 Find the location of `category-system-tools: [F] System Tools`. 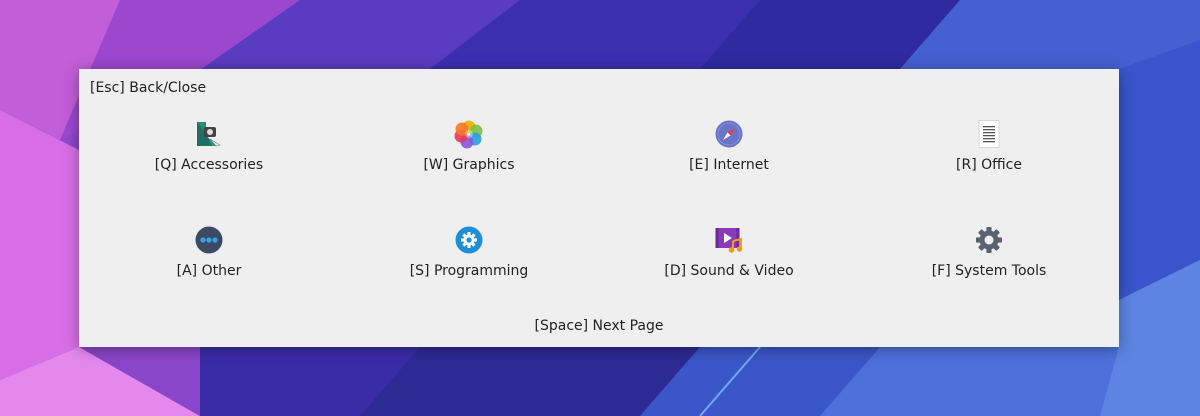

category-system-tools: [F] System Tools is located at coordinates (989, 278).